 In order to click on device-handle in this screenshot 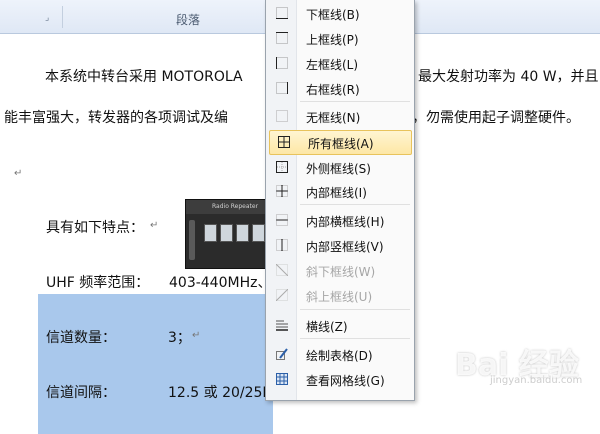, I will do `click(192, 240)`.